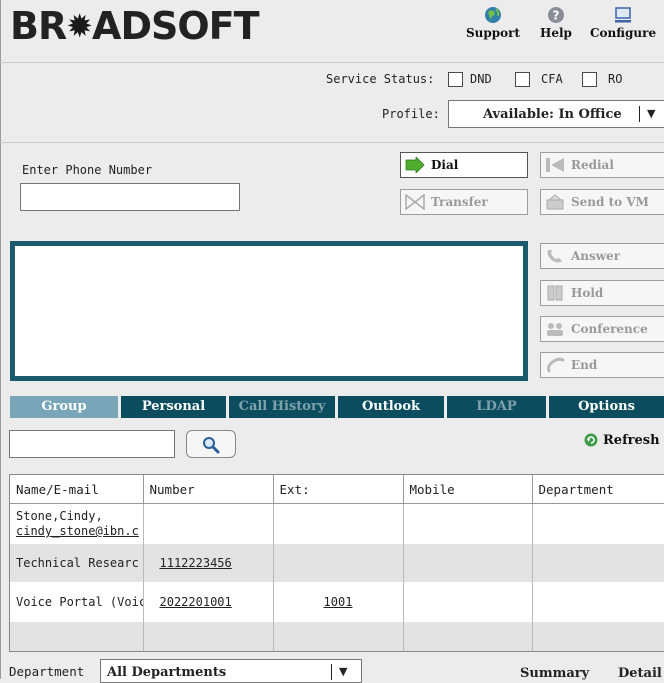 This screenshot has width=664, height=683. I want to click on table-row: Stone,Cindy, cindy_stone@ibn.c, so click(337, 523).